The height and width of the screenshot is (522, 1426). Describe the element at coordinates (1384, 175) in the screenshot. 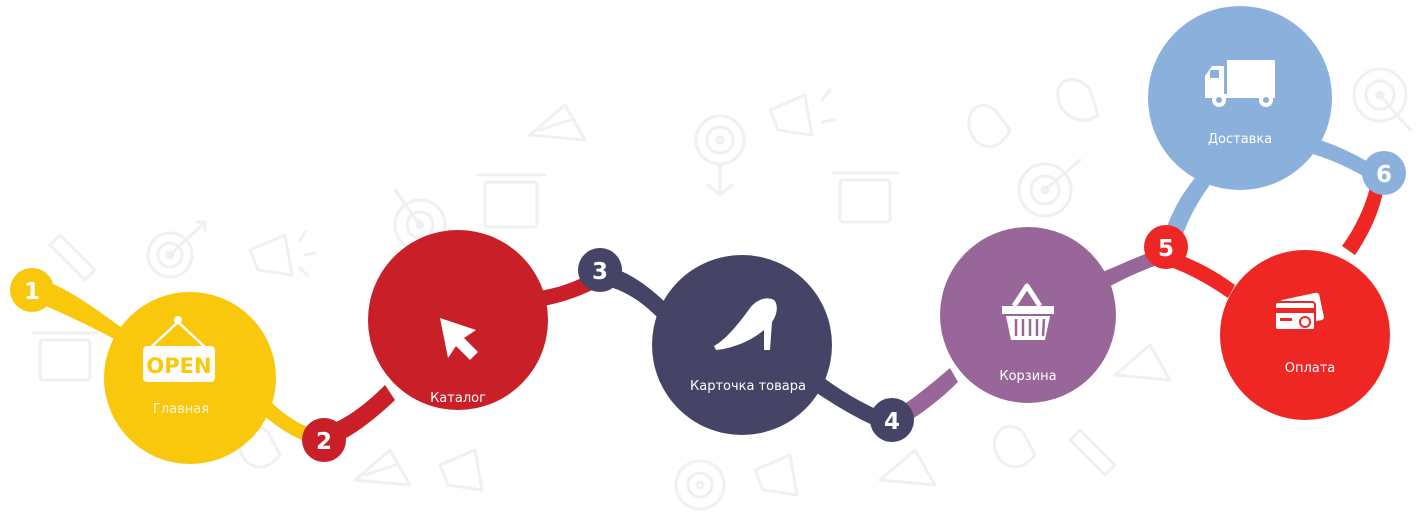

I see `step-6-number: 6` at that location.